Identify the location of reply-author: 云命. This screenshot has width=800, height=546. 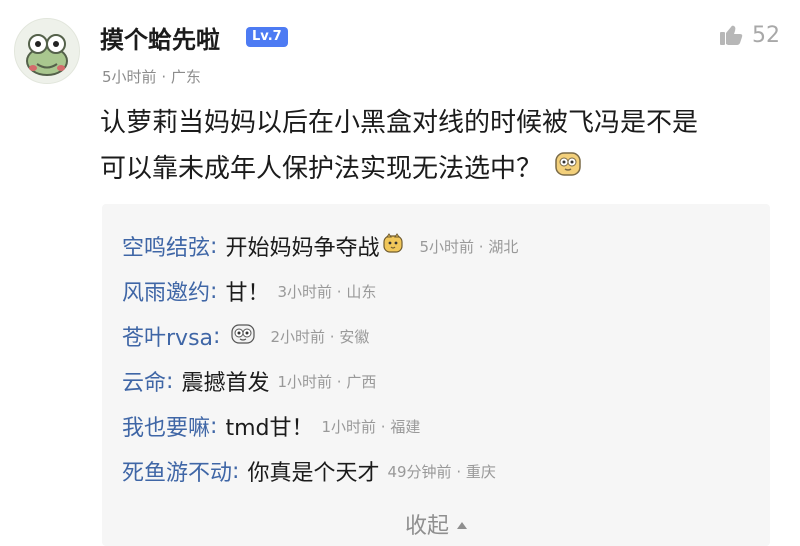
(144, 381).